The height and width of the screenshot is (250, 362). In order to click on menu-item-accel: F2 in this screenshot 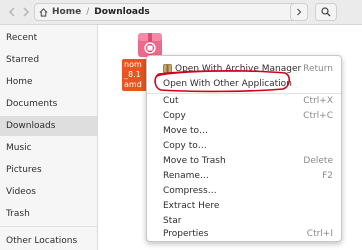, I will do `click(327, 175)`.